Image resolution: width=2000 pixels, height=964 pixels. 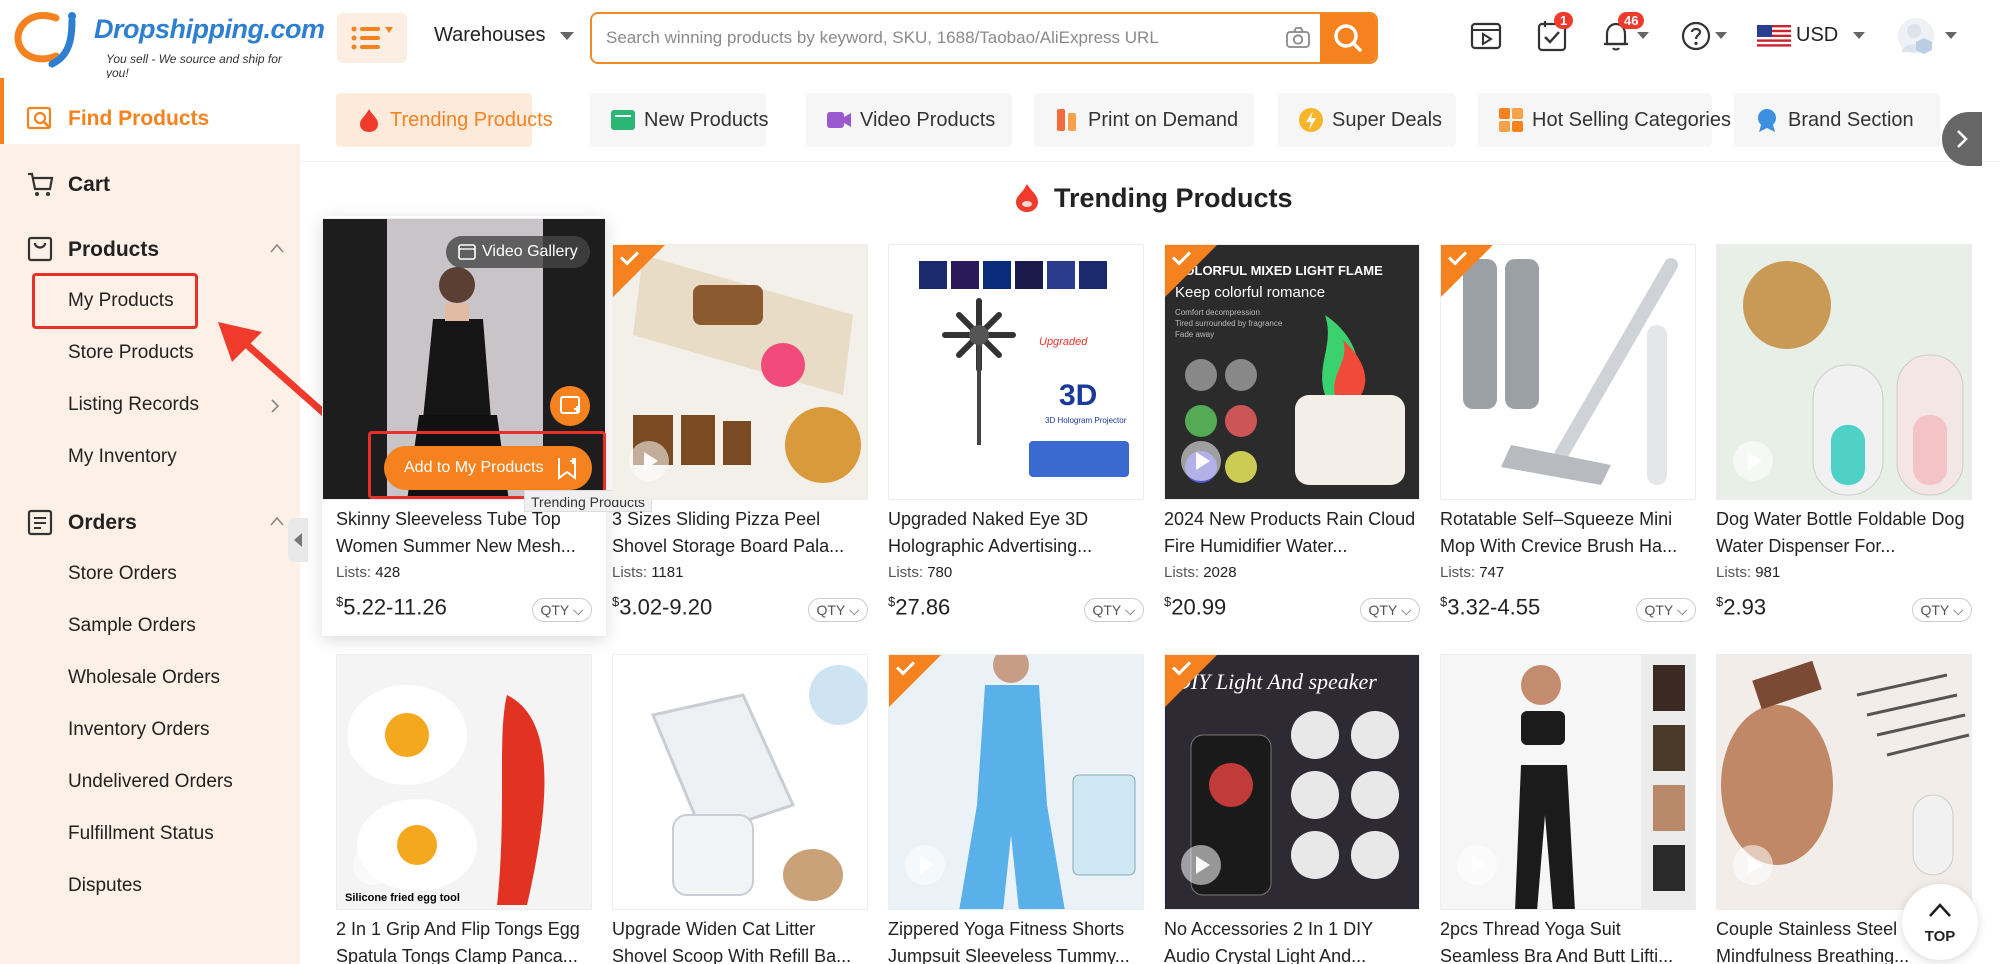 What do you see at coordinates (679, 120) in the screenshot?
I see `tab-new-products: New Products` at bounding box center [679, 120].